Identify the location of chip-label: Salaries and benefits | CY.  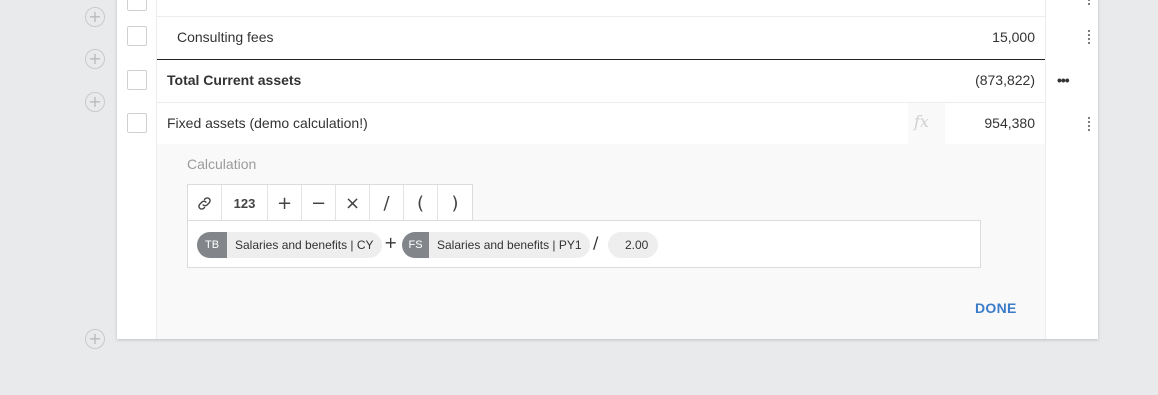
(304, 245).